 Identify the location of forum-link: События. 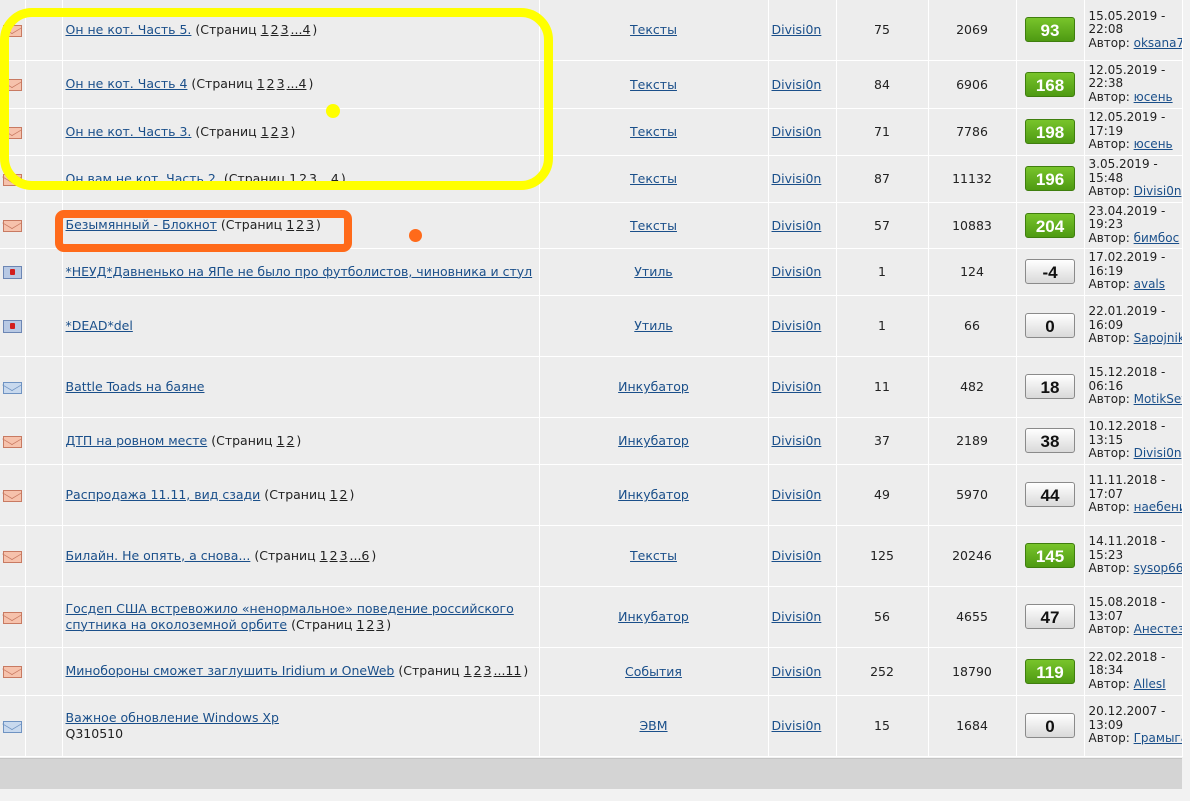
(653, 671).